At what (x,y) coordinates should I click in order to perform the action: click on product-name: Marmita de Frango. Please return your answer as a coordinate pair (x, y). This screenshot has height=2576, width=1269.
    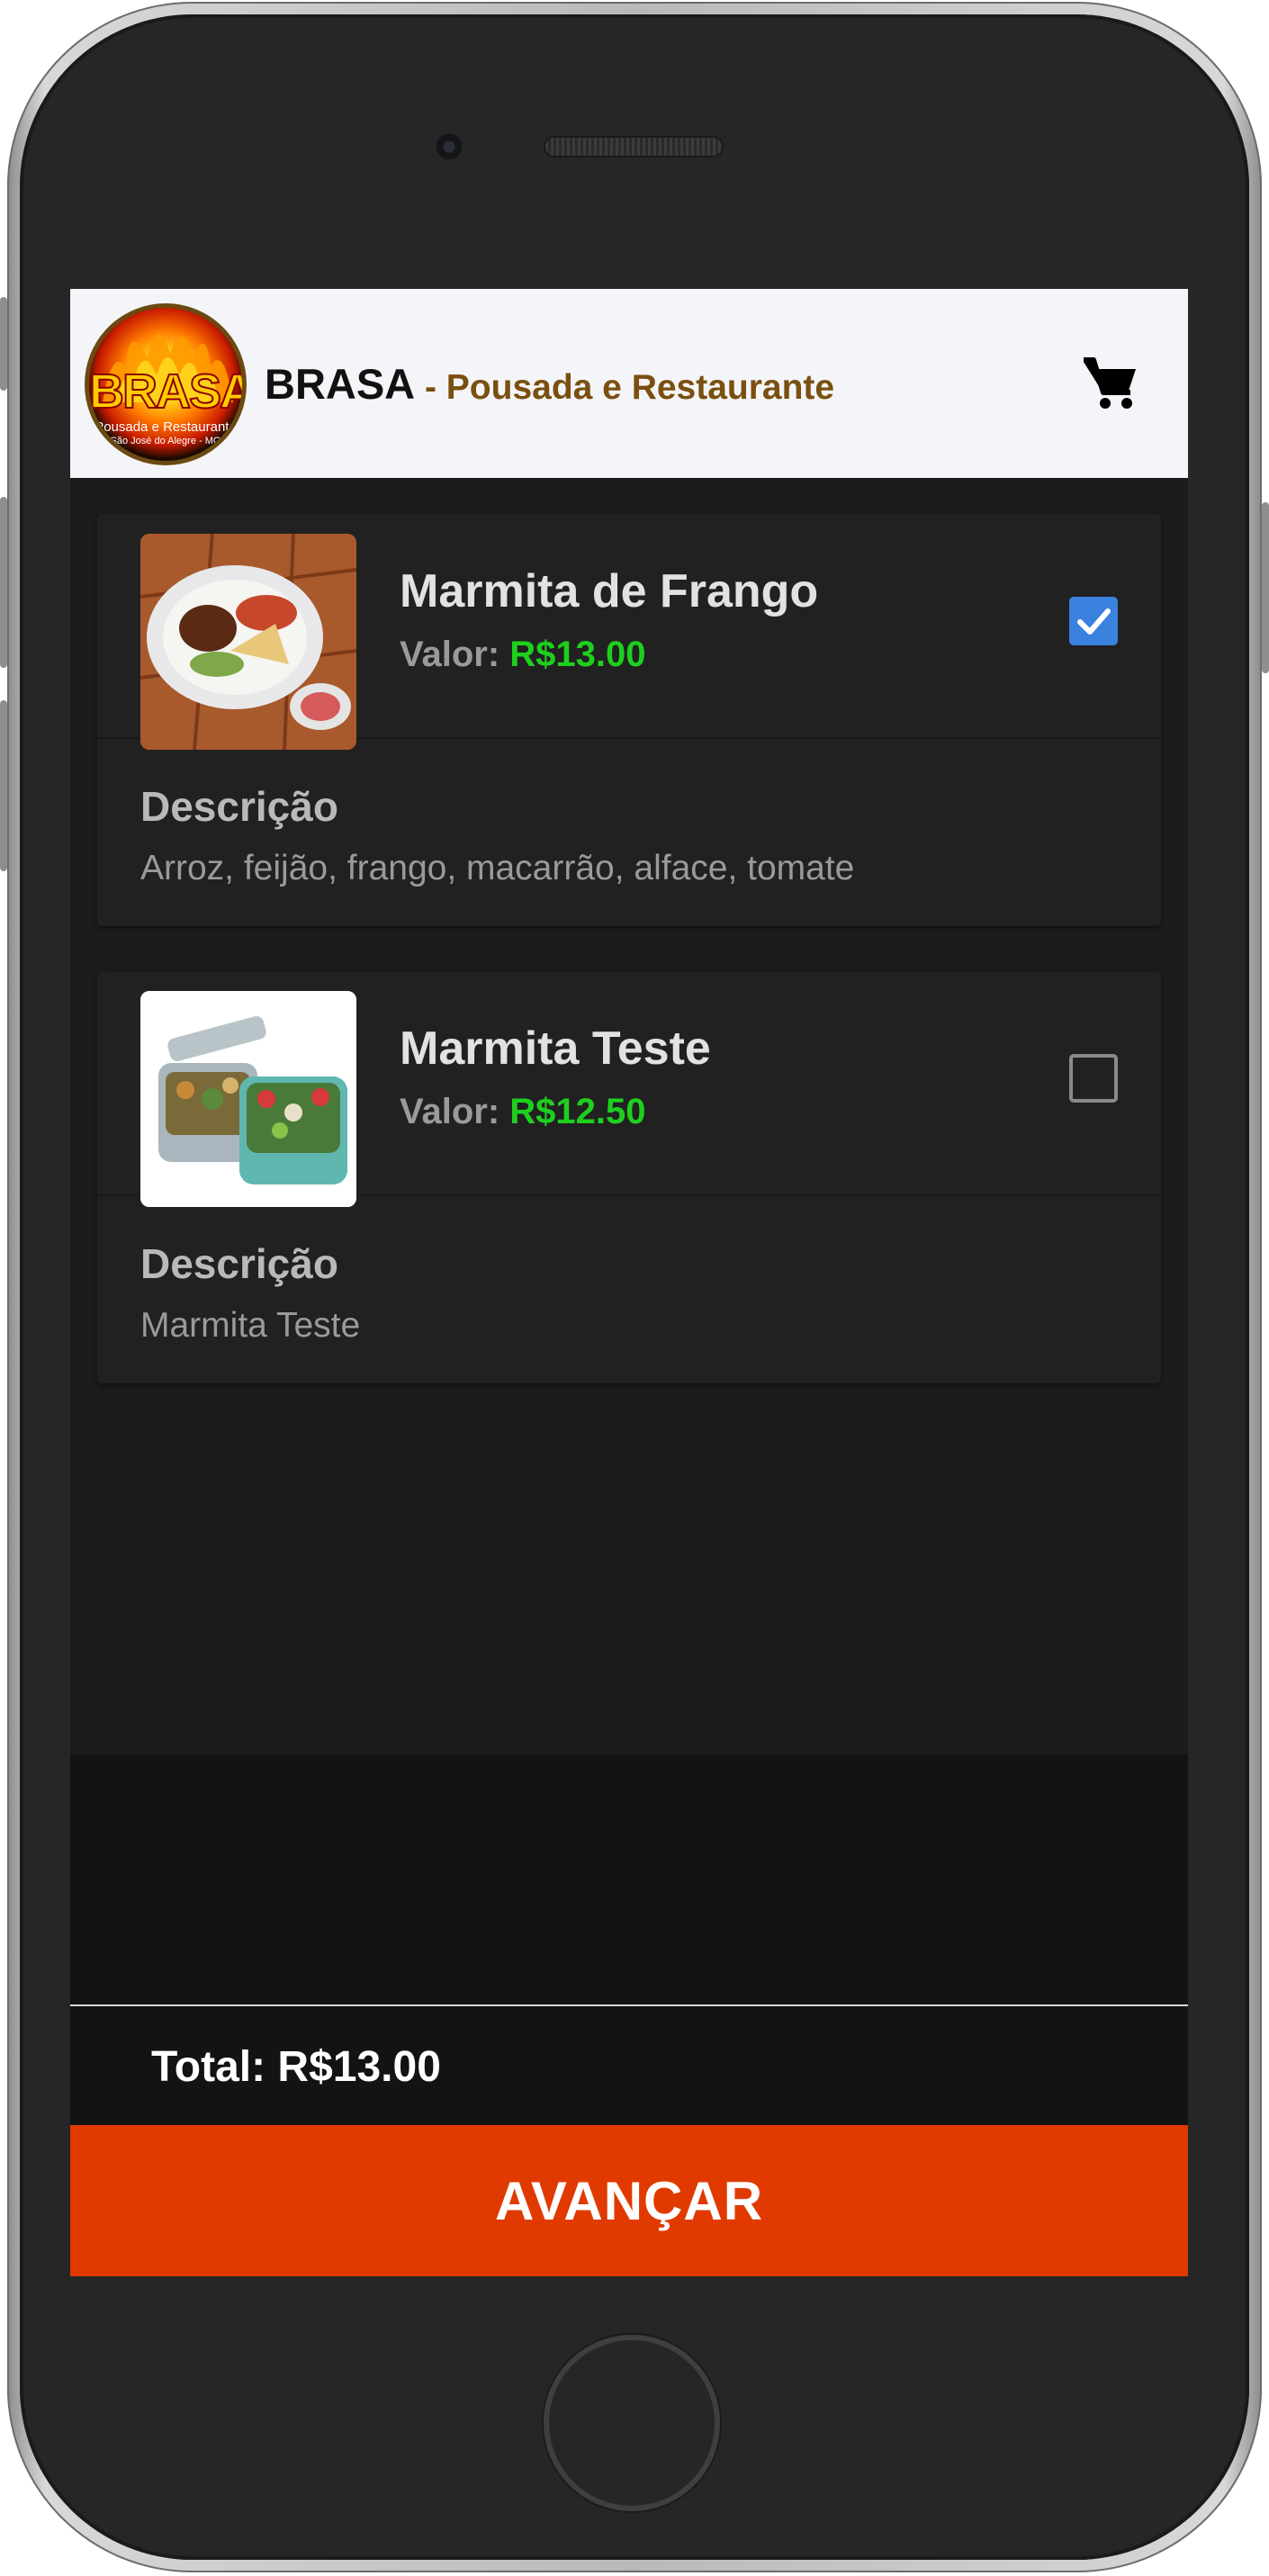
    Looking at the image, I should click on (610, 591).